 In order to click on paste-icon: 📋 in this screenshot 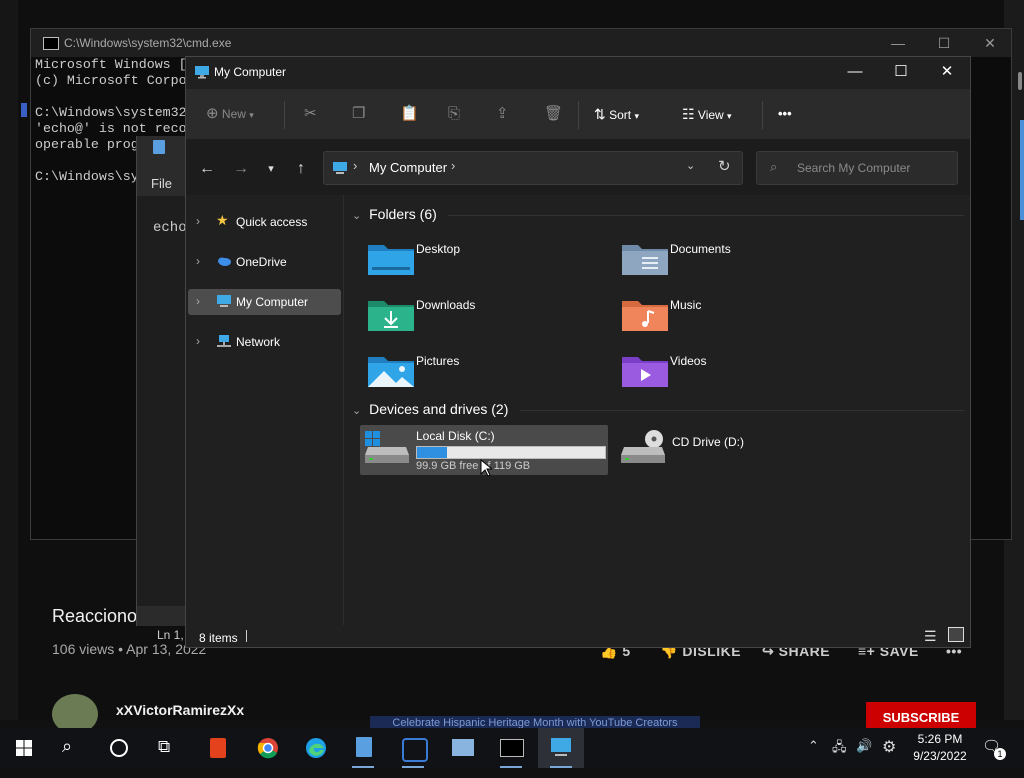, I will do `click(409, 114)`.